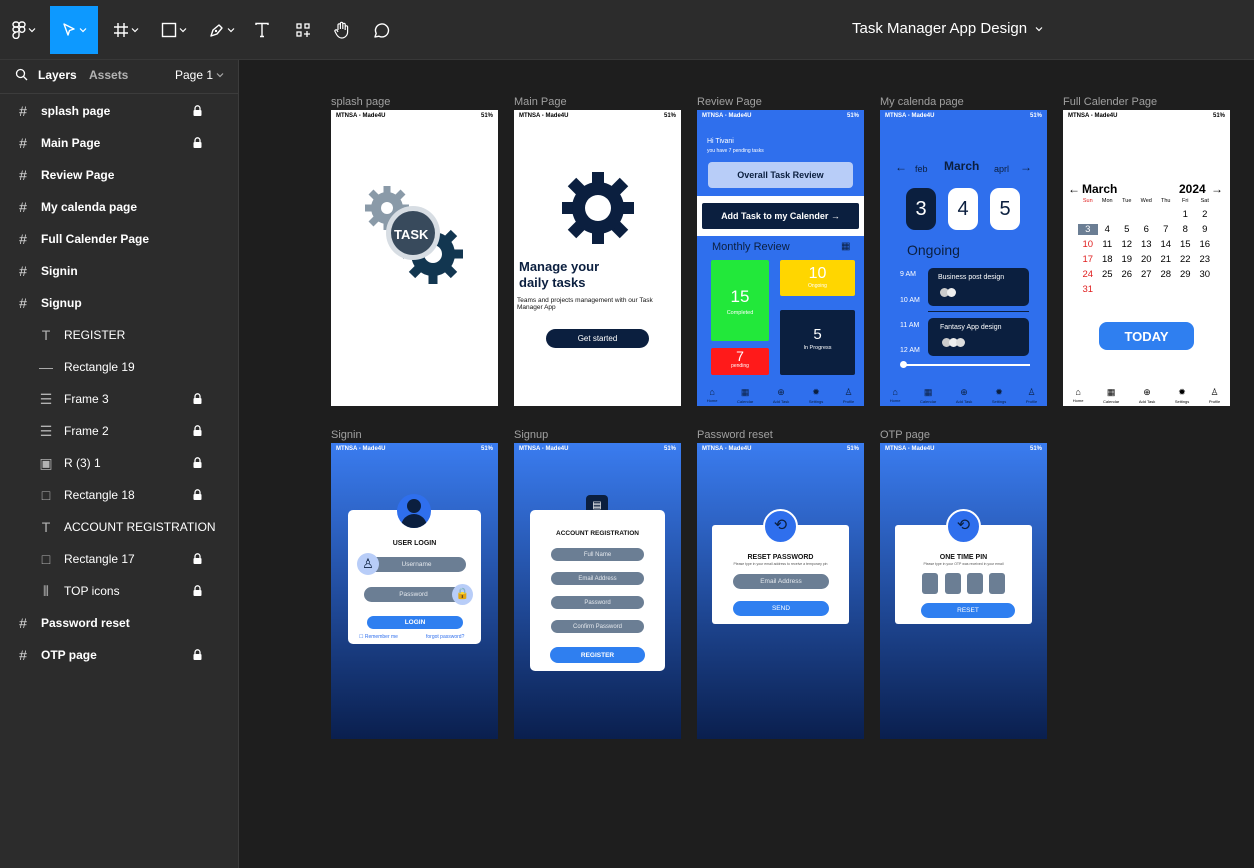  Describe the element at coordinates (1186, 274) in the screenshot. I see `calendar-day: 29` at that location.